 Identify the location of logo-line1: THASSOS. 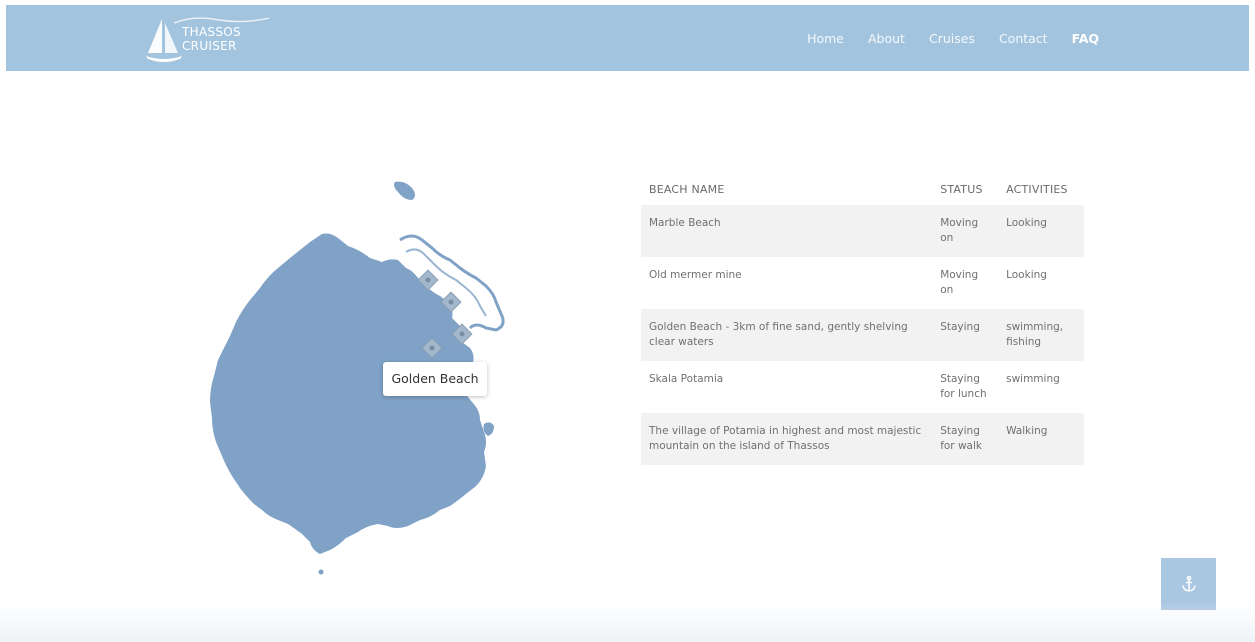
(211, 32).